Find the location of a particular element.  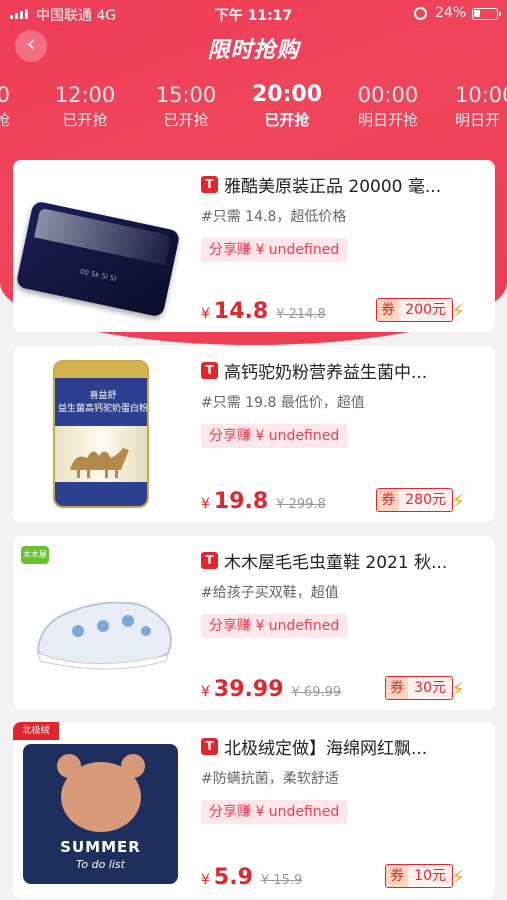

alarm-icon is located at coordinates (420, 13).